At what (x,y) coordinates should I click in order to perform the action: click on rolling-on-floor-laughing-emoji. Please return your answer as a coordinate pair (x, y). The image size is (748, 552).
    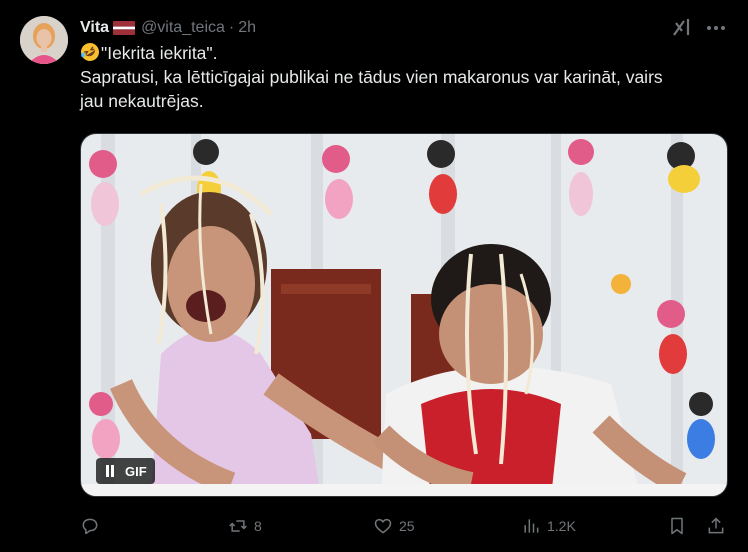
    Looking at the image, I should click on (90, 52).